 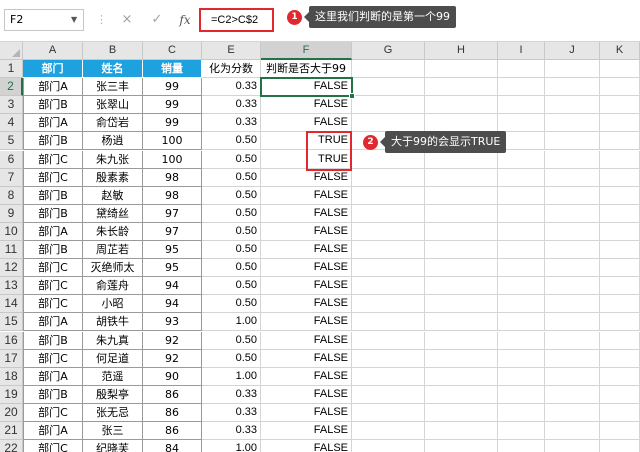 What do you see at coordinates (113, 412) in the screenshot?
I see `table-cell-name: 张无忌` at bounding box center [113, 412].